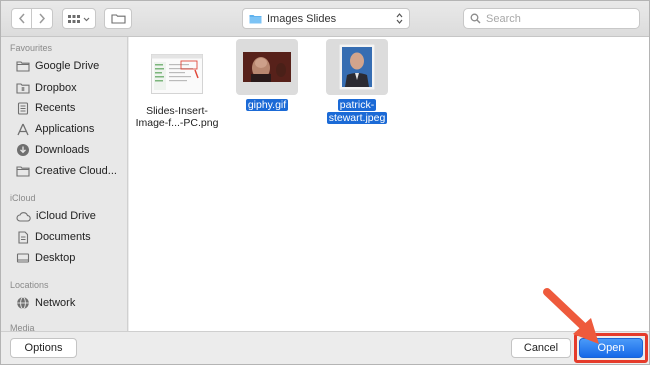  I want to click on dropbox-icon, so click(23, 88).